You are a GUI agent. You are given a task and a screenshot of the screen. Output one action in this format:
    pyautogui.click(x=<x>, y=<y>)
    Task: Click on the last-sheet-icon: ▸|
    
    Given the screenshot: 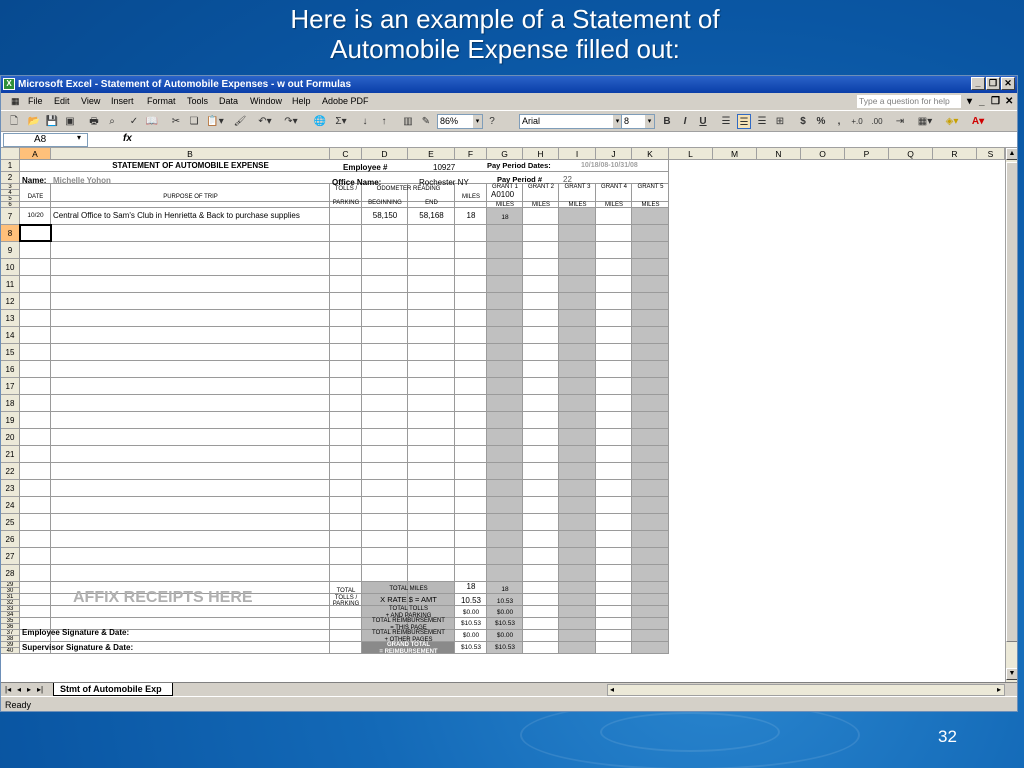 What is the action you would take?
    pyautogui.click(x=40, y=689)
    